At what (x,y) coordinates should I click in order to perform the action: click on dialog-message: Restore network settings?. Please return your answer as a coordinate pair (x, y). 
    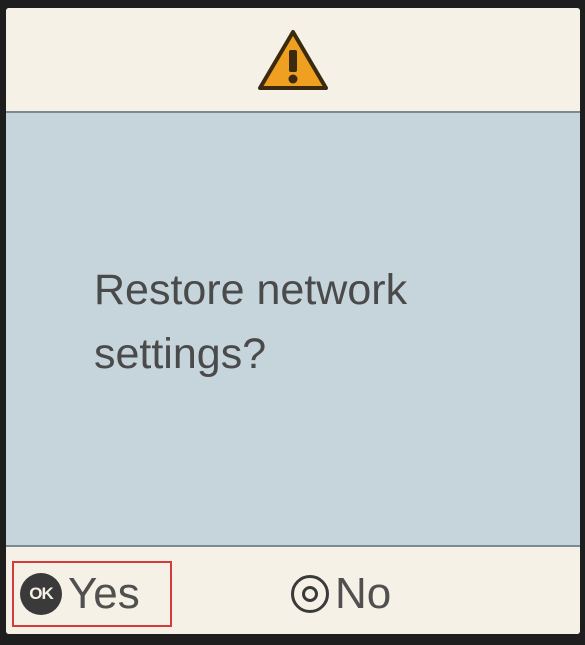
    Looking at the image, I should click on (314, 322).